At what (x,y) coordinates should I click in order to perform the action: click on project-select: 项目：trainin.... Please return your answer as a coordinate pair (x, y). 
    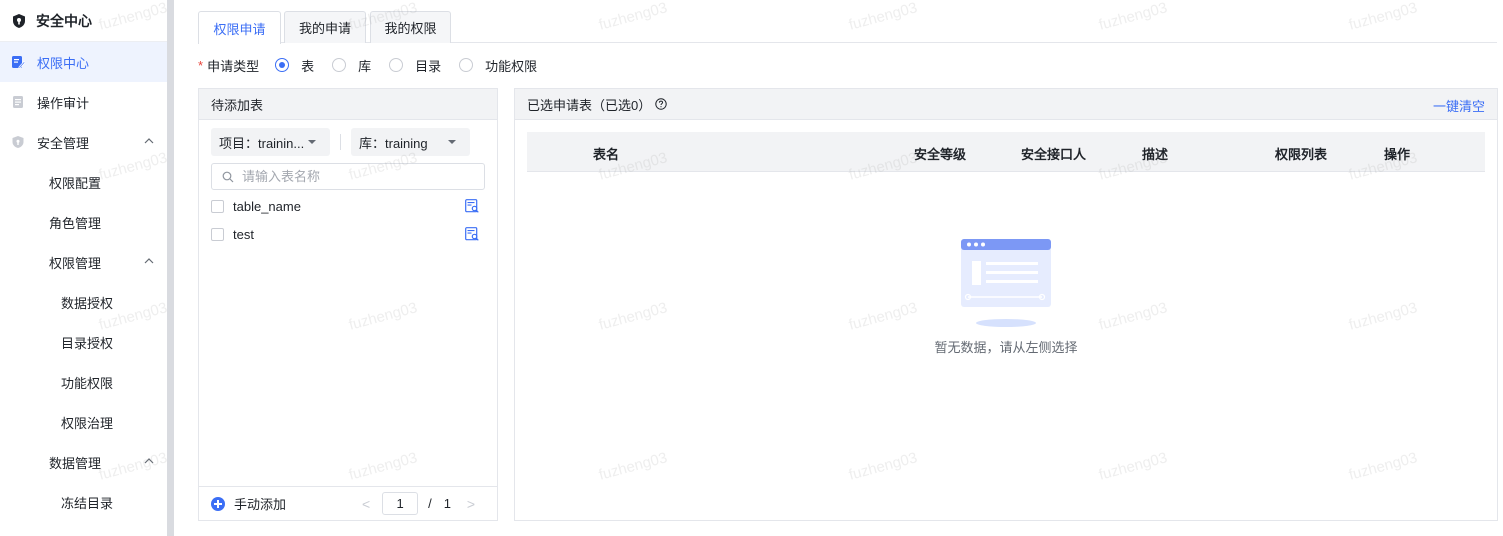
    Looking at the image, I should click on (270, 142).